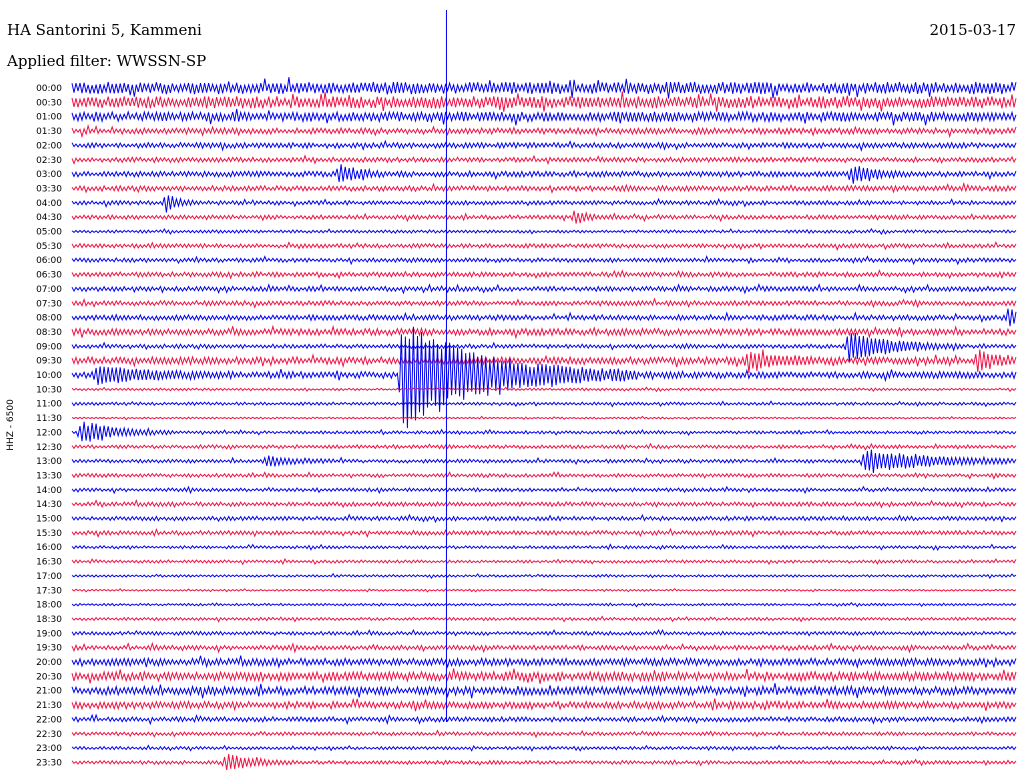 This screenshot has width=1024, height=780. I want to click on row-time-label: 23:30, so click(49, 763).